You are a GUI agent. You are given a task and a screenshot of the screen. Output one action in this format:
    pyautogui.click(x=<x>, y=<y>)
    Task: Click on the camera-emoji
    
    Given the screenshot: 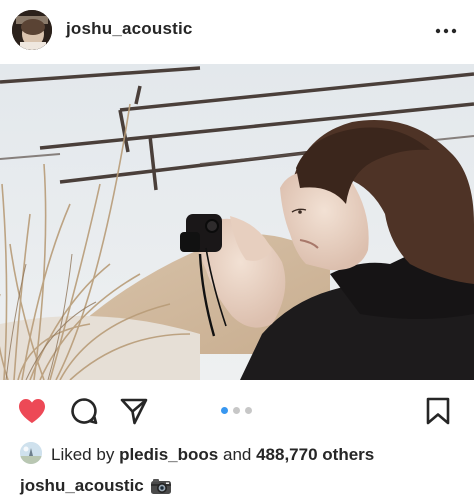 What is the action you would take?
    pyautogui.click(x=161, y=488)
    